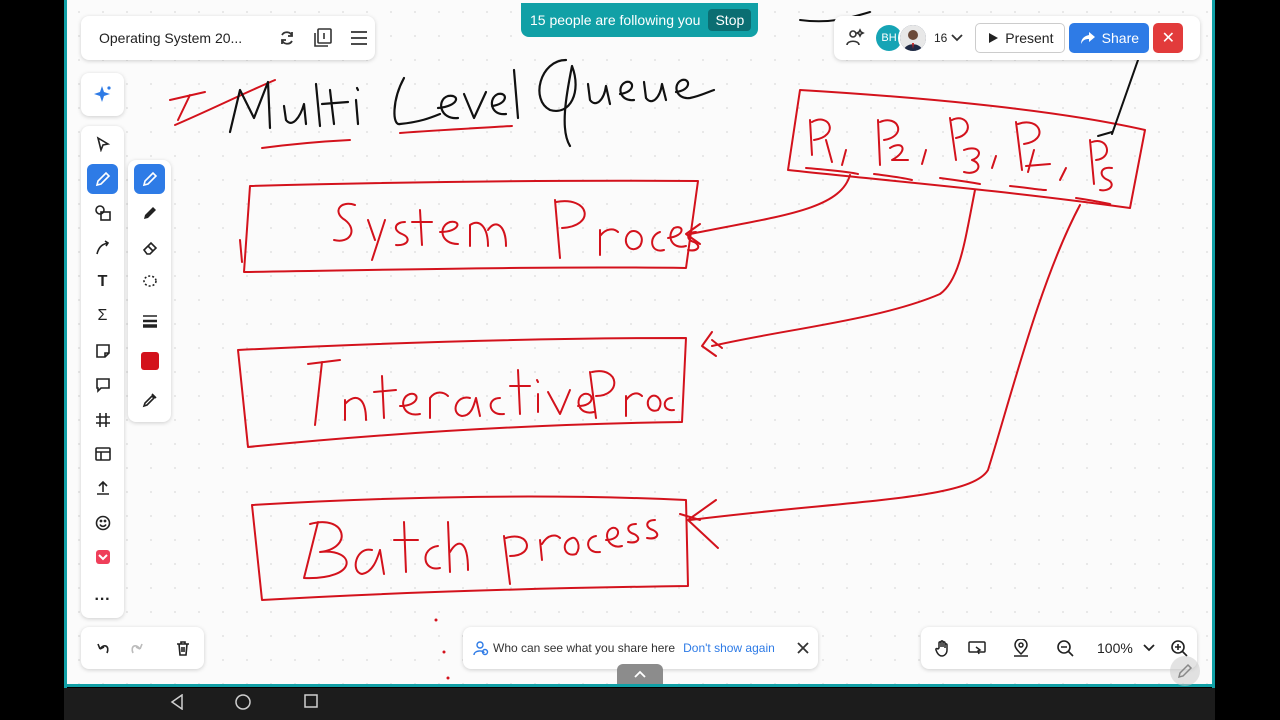  I want to click on sparkle-icon, so click(102, 93).